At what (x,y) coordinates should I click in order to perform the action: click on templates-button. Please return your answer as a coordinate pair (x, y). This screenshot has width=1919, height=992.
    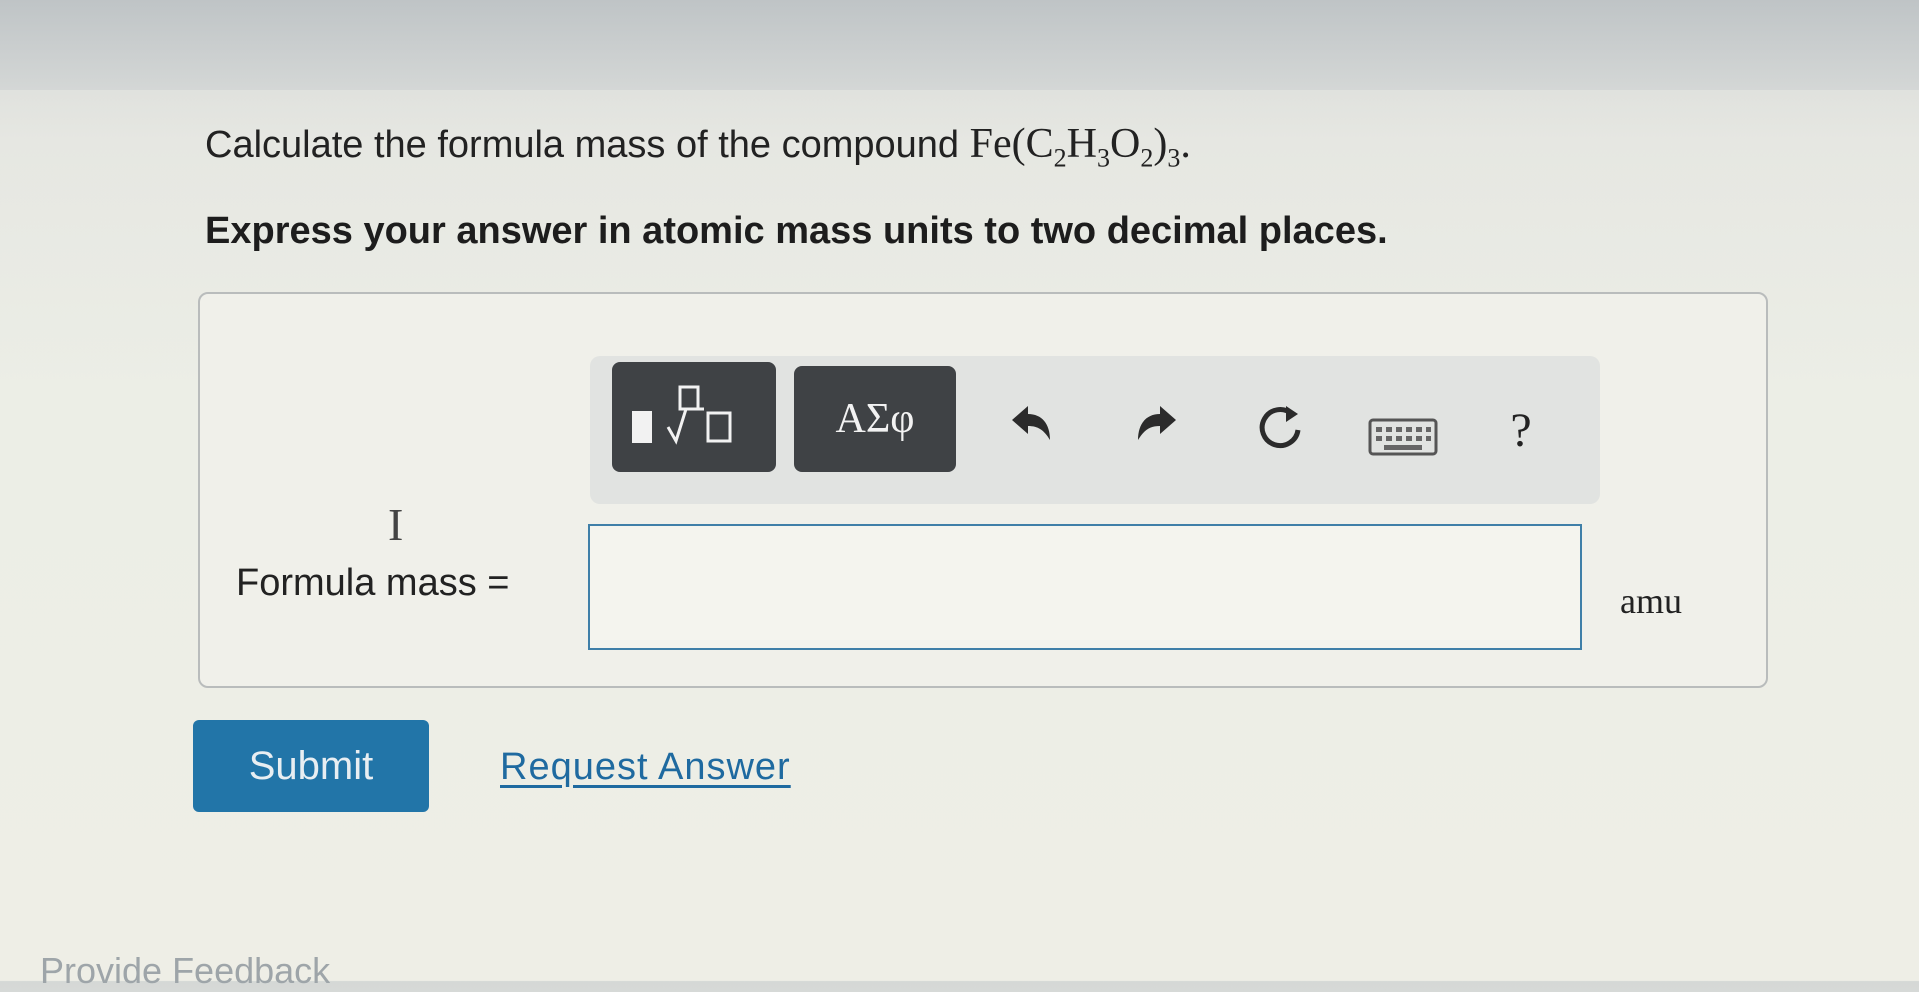
    Looking at the image, I should click on (694, 417).